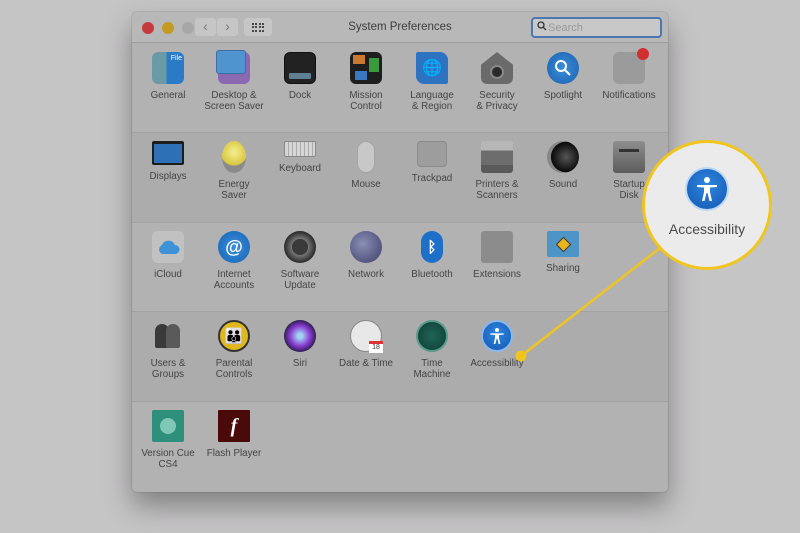 This screenshot has height=533, width=800. I want to click on pref-pane-network: Network, so click(366, 255).